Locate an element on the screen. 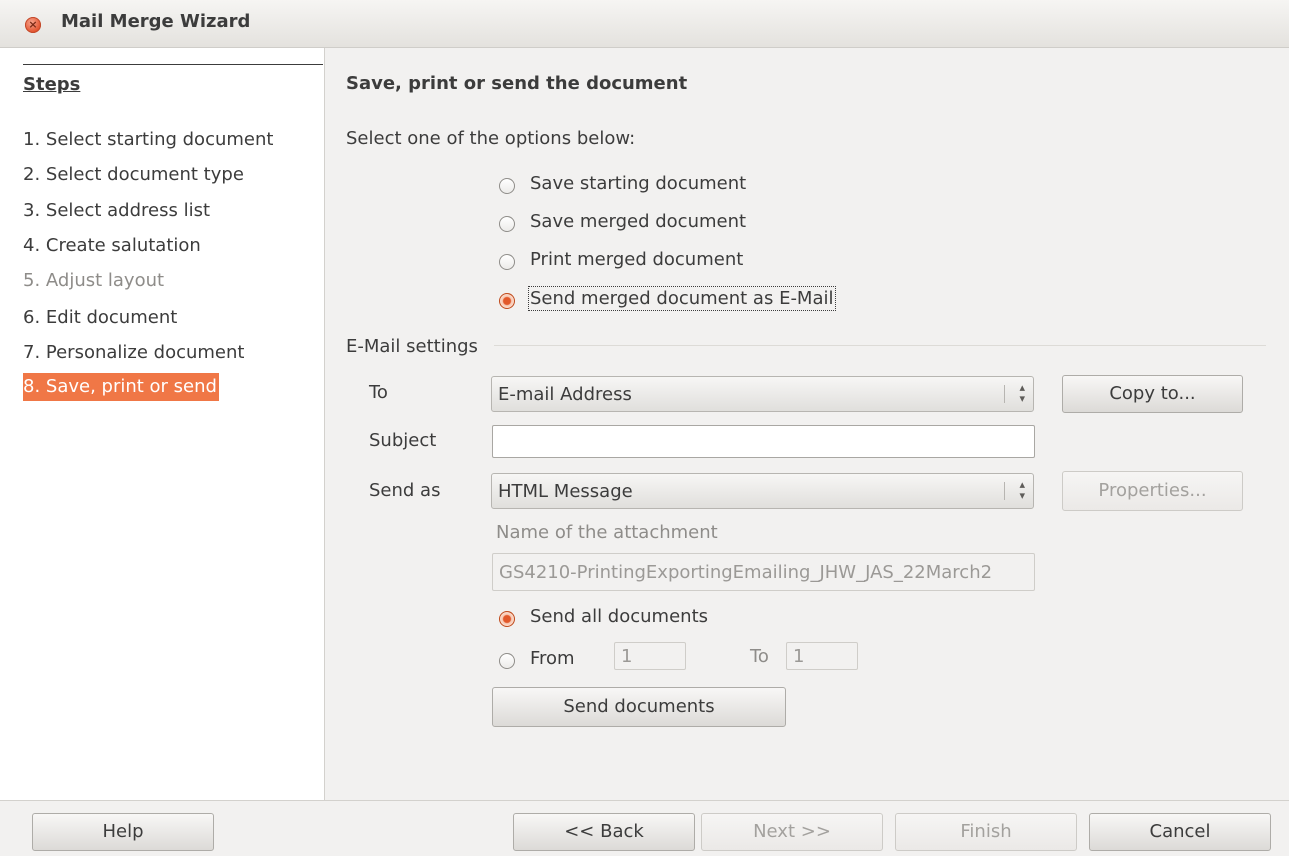 This screenshot has width=1289, height=856. to-label: To is located at coordinates (378, 392).